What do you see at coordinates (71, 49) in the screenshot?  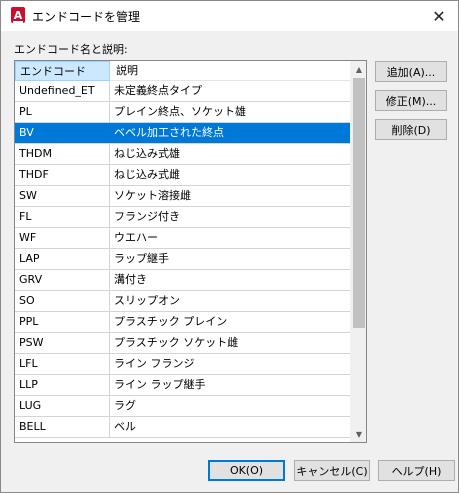 I see `list-caption: エンドコード名と説明:` at bounding box center [71, 49].